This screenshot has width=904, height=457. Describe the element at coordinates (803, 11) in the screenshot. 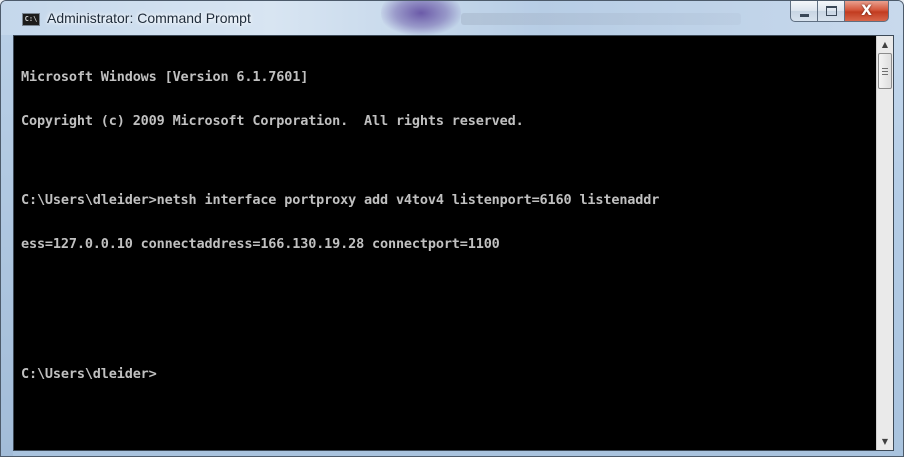

I see `minimize-button` at that location.